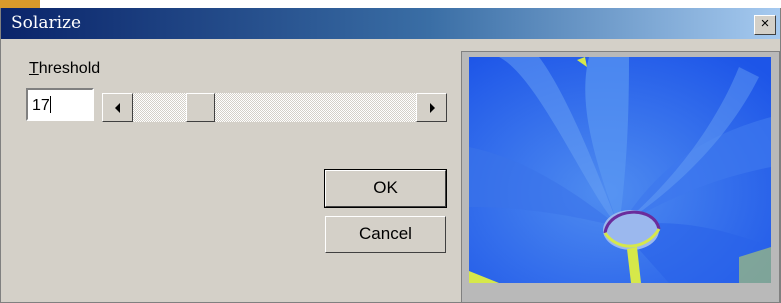 This screenshot has width=781, height=303. Describe the element at coordinates (41, 105) in the screenshot. I see `threshold-value: 17` at that location.